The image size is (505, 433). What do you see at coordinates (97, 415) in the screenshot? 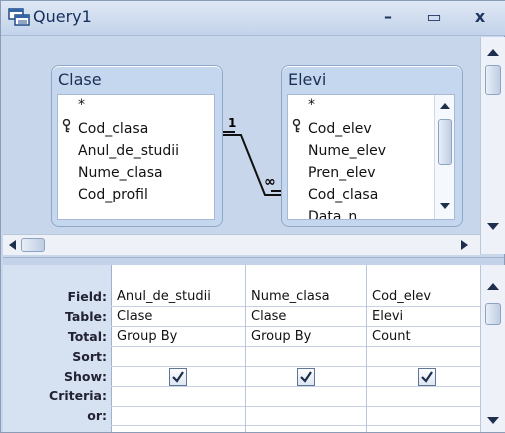
I see `row-label-or: or:` at bounding box center [97, 415].